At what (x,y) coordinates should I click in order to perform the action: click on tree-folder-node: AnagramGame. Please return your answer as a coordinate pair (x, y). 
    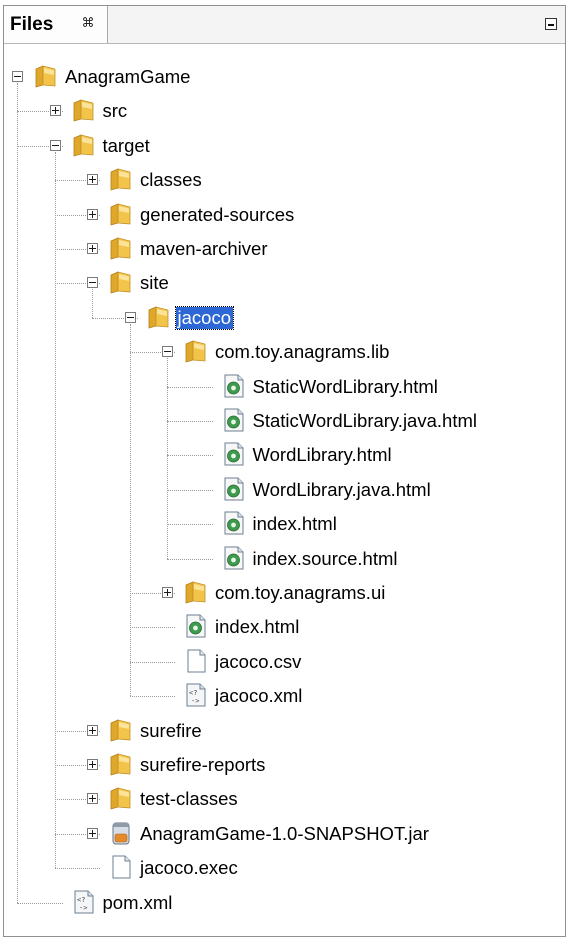
    Looking at the image, I should click on (284, 77).